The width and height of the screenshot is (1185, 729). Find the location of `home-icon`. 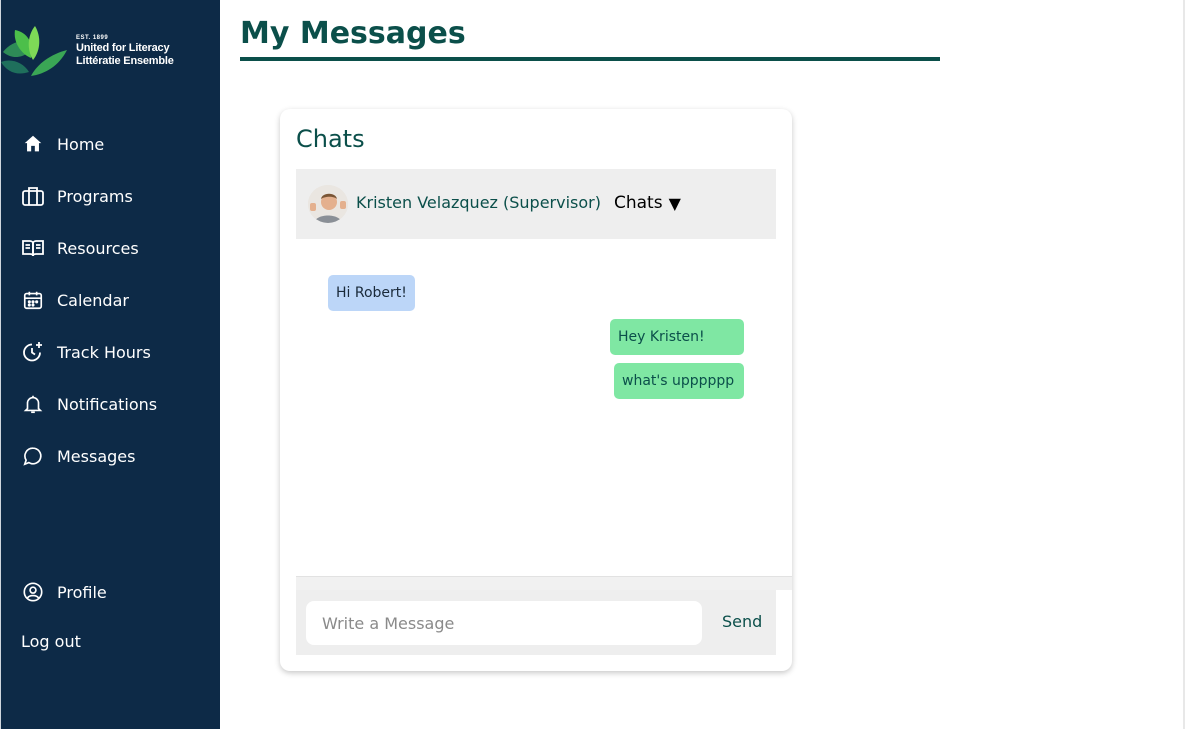

home-icon is located at coordinates (33, 144).